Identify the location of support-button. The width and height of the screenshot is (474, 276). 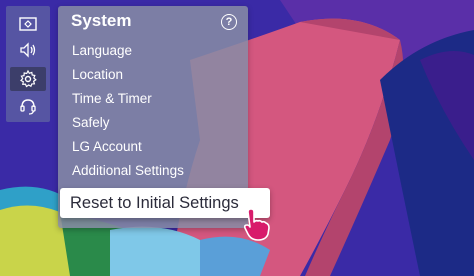
(28, 106).